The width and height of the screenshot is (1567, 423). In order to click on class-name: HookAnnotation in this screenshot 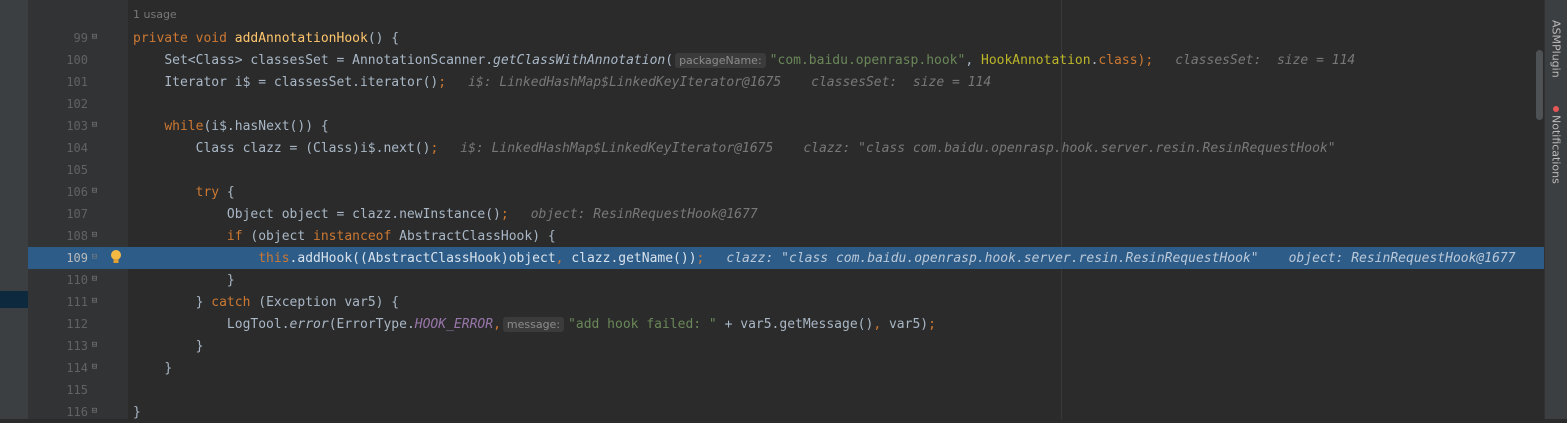, I will do `click(1036, 60)`.